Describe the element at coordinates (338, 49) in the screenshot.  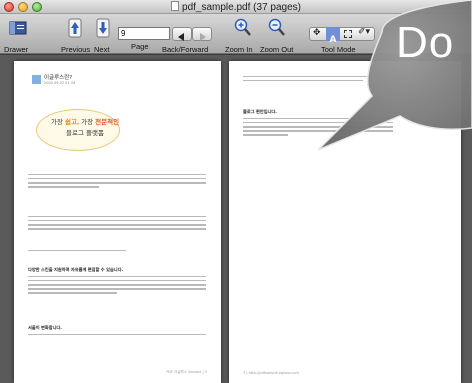
I see `tool-mode-label: Tool Mode` at that location.